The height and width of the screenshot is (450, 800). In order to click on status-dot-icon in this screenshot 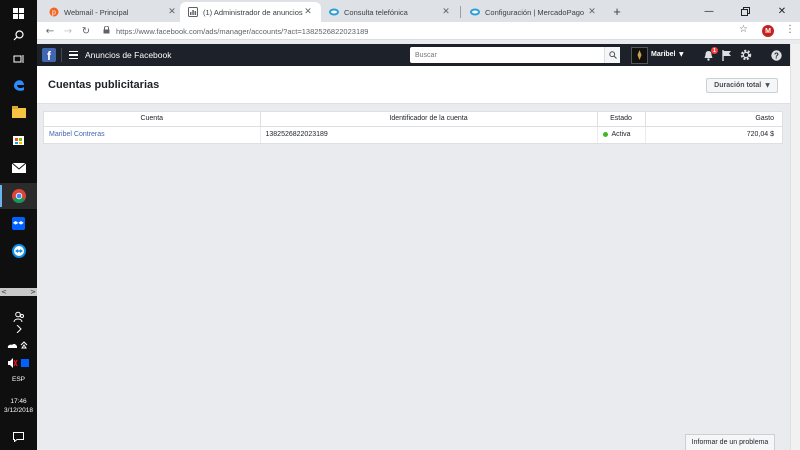, I will do `click(605, 134)`.